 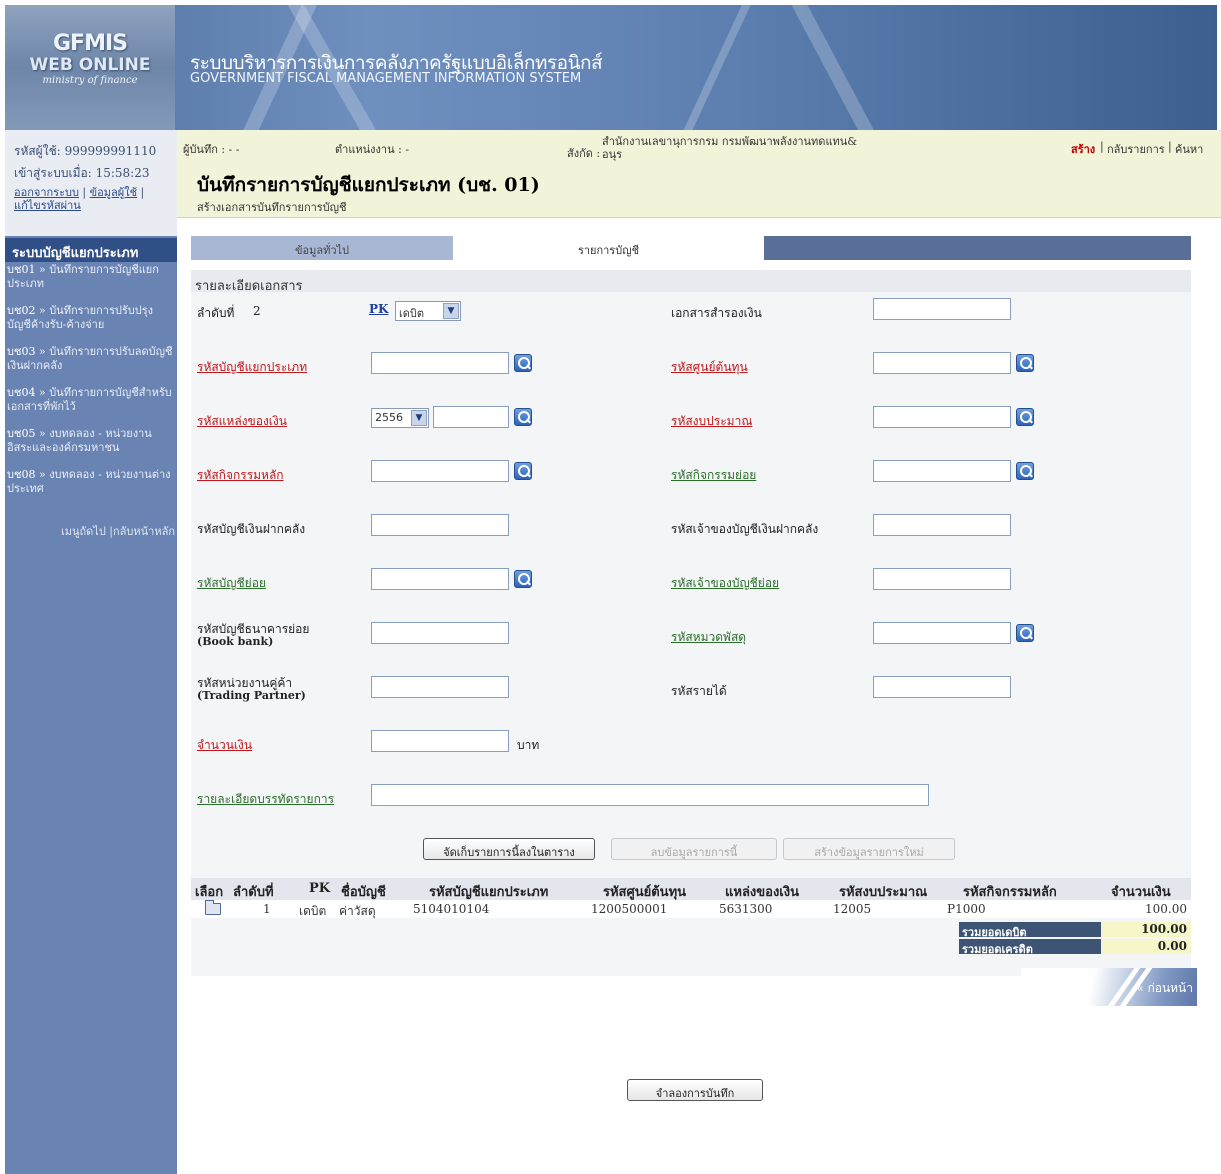 I want to click on sub-activity-input, so click(x=942, y=471).